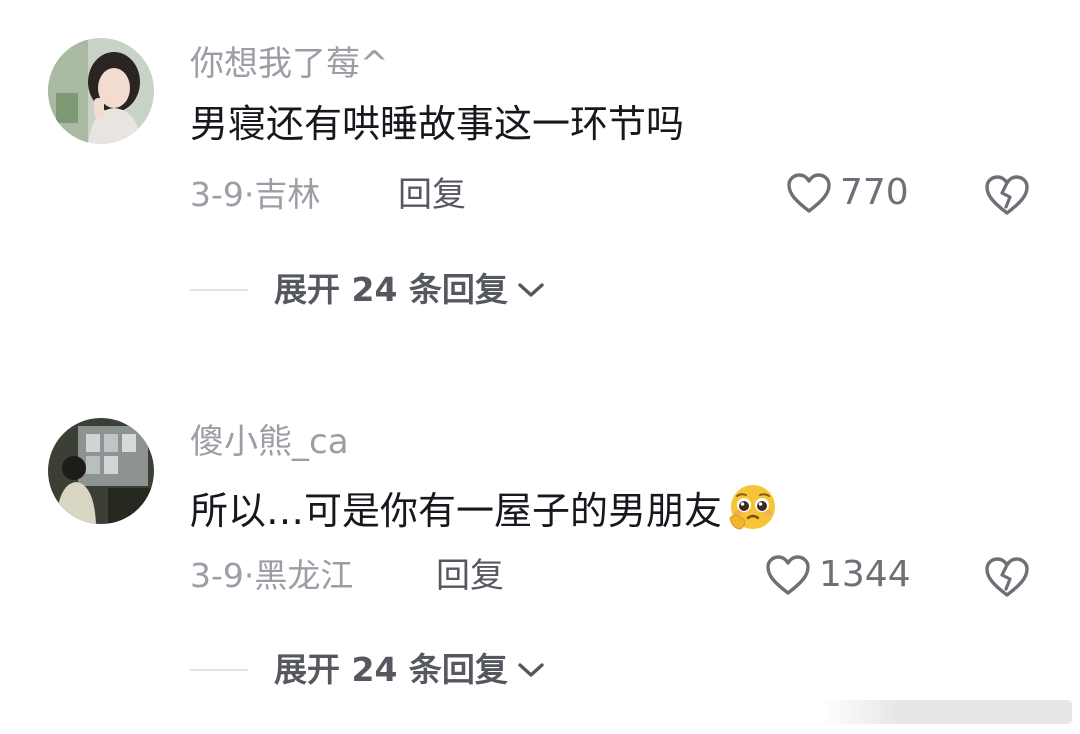 The width and height of the screenshot is (1080, 734). What do you see at coordinates (437, 124) in the screenshot?
I see `comment-text: 男寝还有哄睡故事这一环节吗` at bounding box center [437, 124].